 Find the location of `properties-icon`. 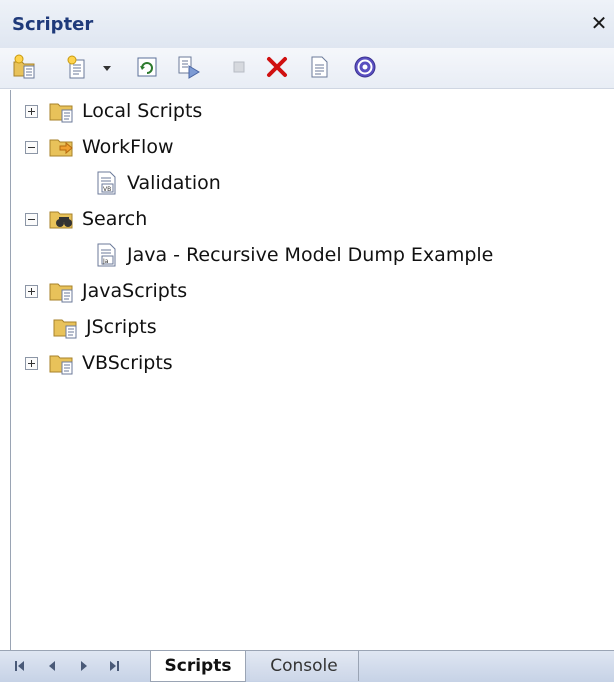

properties-icon is located at coordinates (319, 67).